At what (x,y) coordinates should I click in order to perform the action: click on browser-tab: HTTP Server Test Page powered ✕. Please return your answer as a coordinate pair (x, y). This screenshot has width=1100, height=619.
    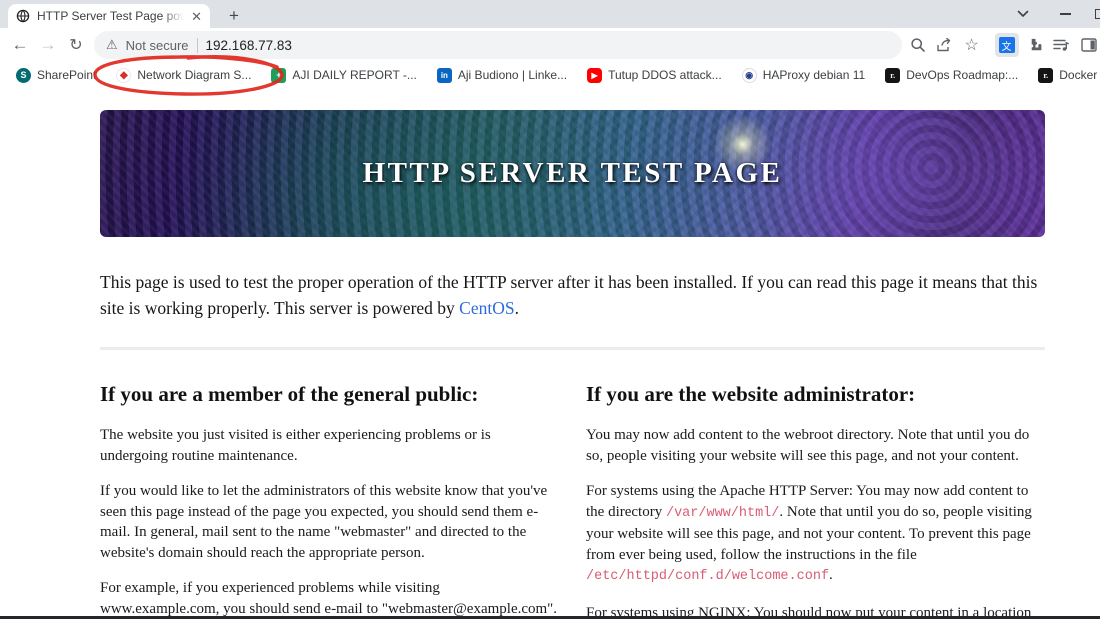
    Looking at the image, I should click on (109, 16).